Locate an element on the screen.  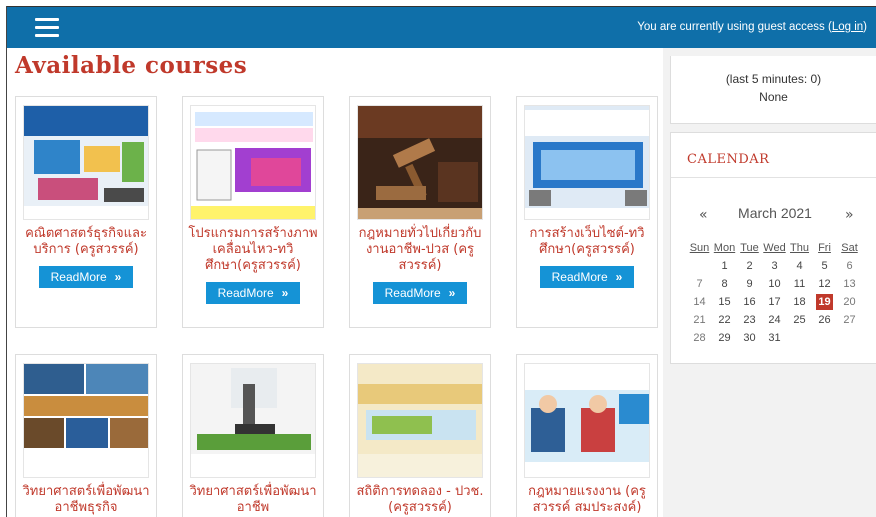
calendar-day-cell: 17 is located at coordinates (774, 302).